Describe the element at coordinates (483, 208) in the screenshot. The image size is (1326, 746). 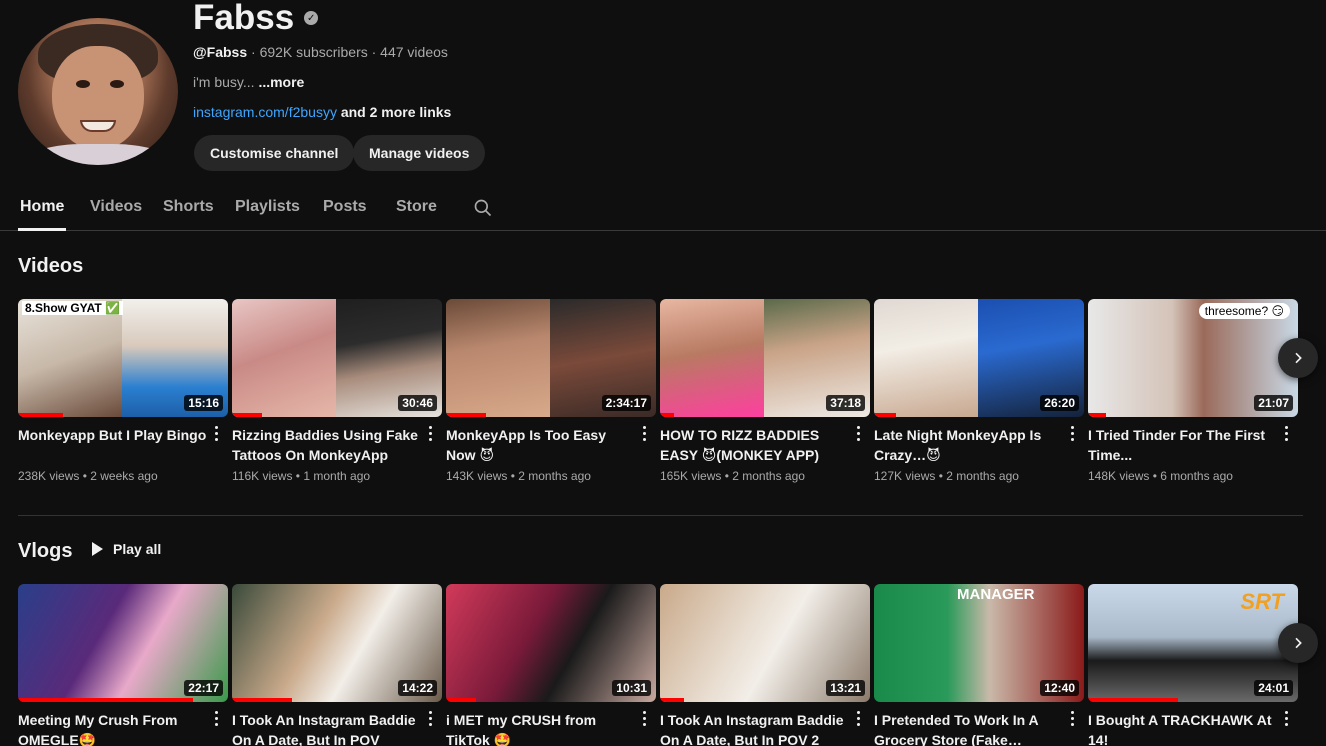
I see `search-icon` at that location.